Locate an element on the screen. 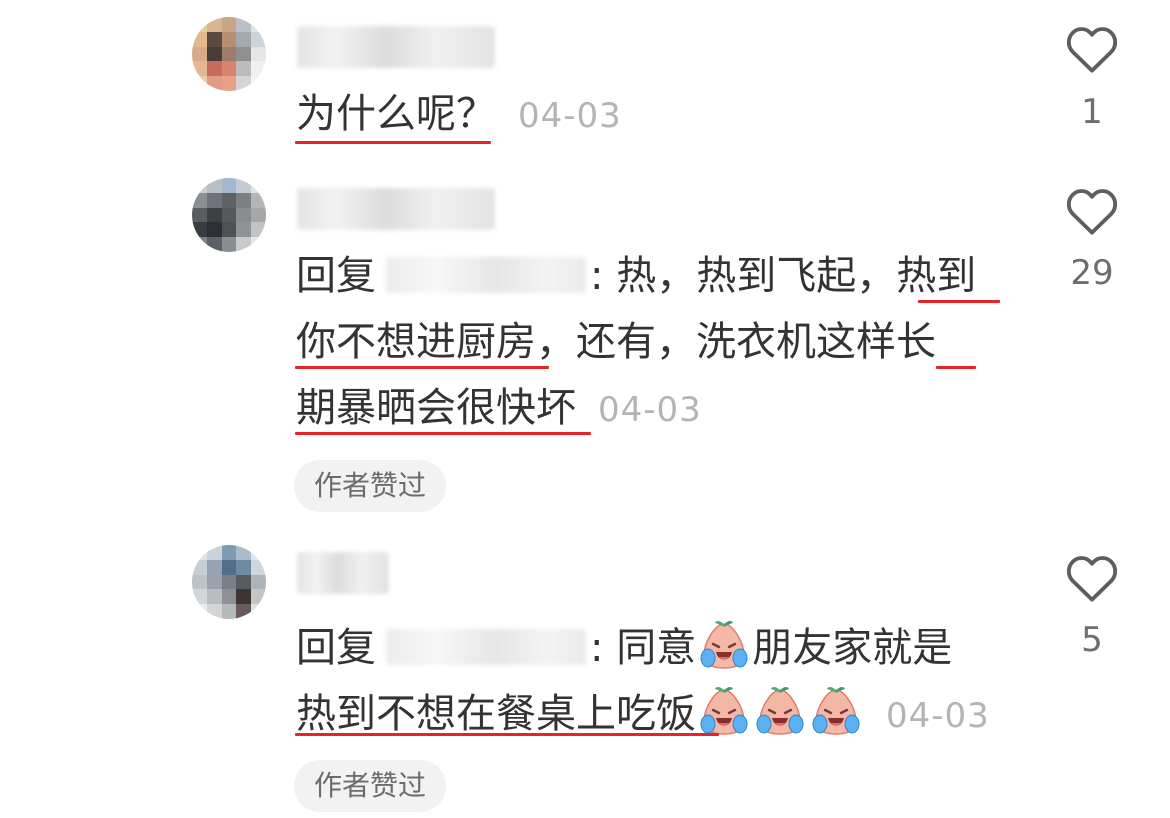 The height and width of the screenshot is (818, 1170). comment-text-line-1: 回复 : 热，热到飞起，热到 is located at coordinates (636, 276).